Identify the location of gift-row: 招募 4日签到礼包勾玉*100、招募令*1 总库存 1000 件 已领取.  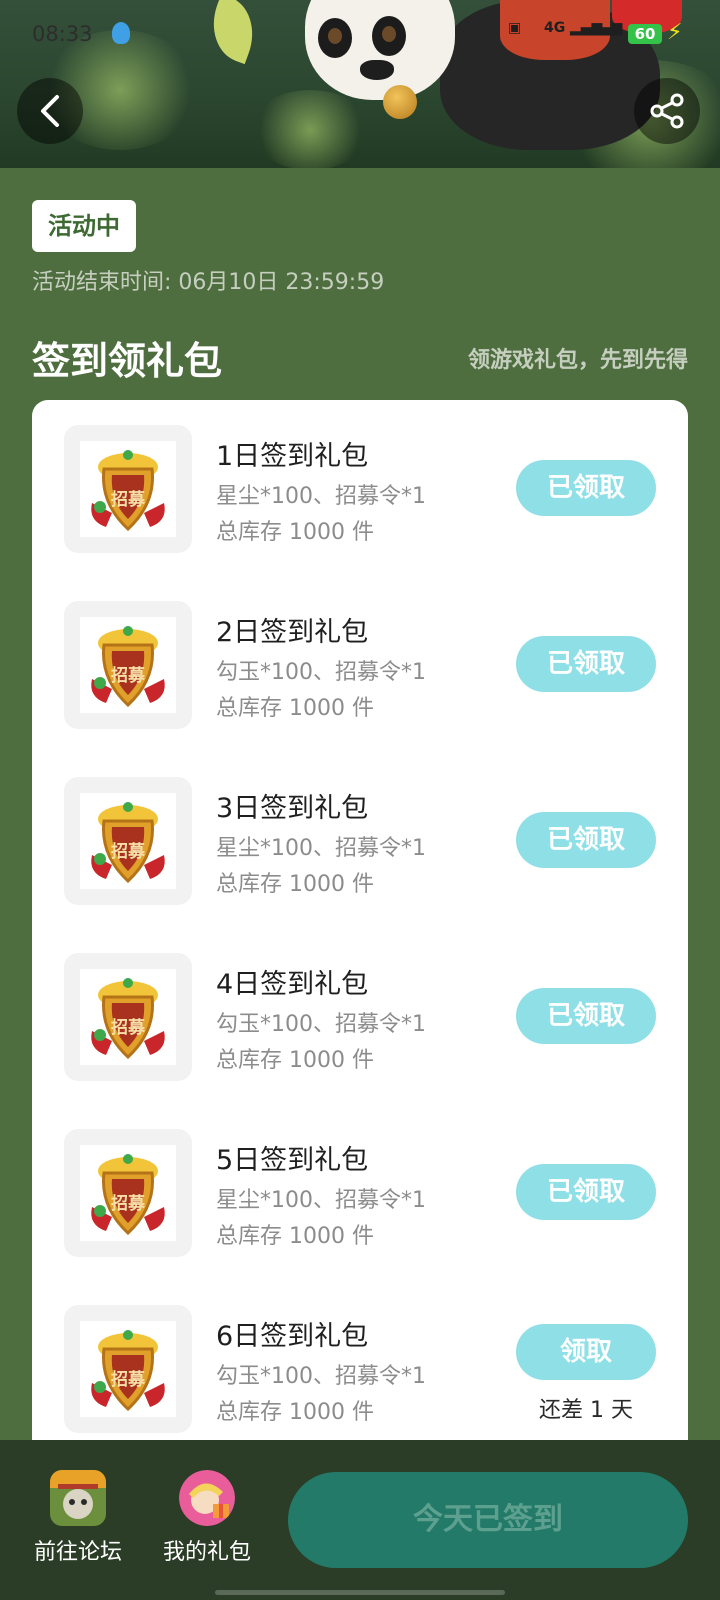
(360, 1016).